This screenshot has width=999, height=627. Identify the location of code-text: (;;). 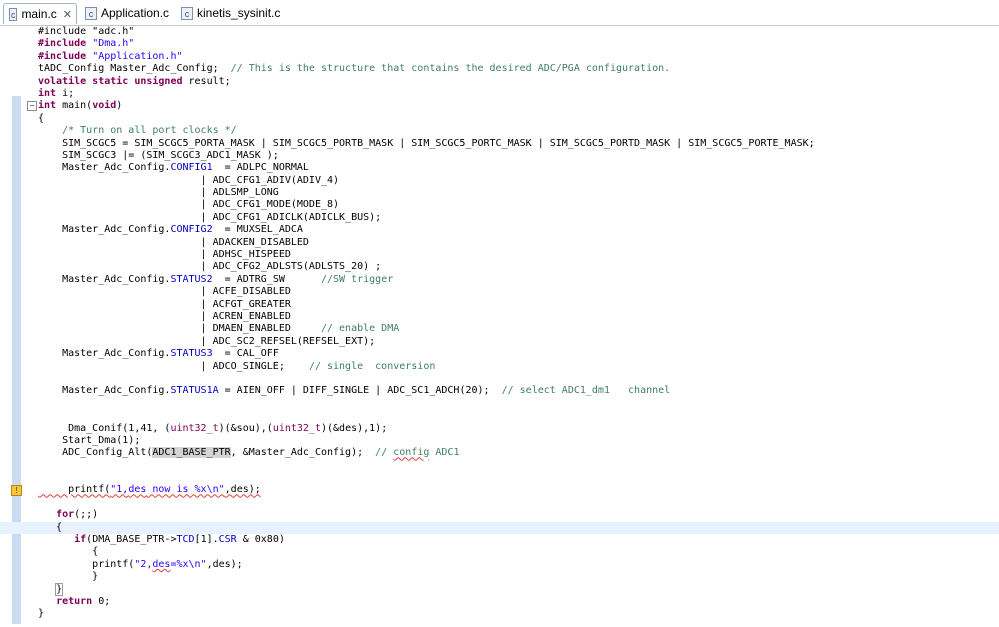
(86, 515).